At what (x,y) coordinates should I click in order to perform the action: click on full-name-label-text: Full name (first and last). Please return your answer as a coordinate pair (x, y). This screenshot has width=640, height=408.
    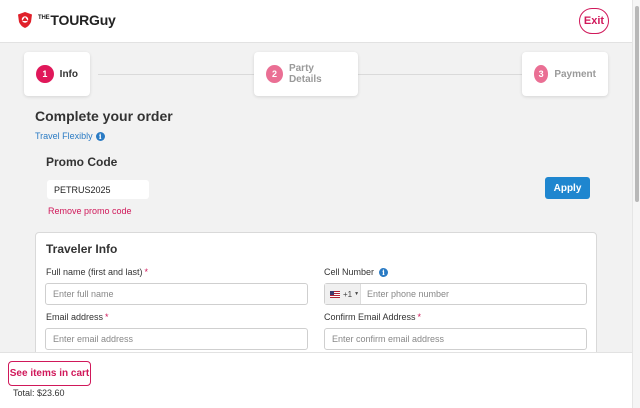
    Looking at the image, I should click on (94, 272).